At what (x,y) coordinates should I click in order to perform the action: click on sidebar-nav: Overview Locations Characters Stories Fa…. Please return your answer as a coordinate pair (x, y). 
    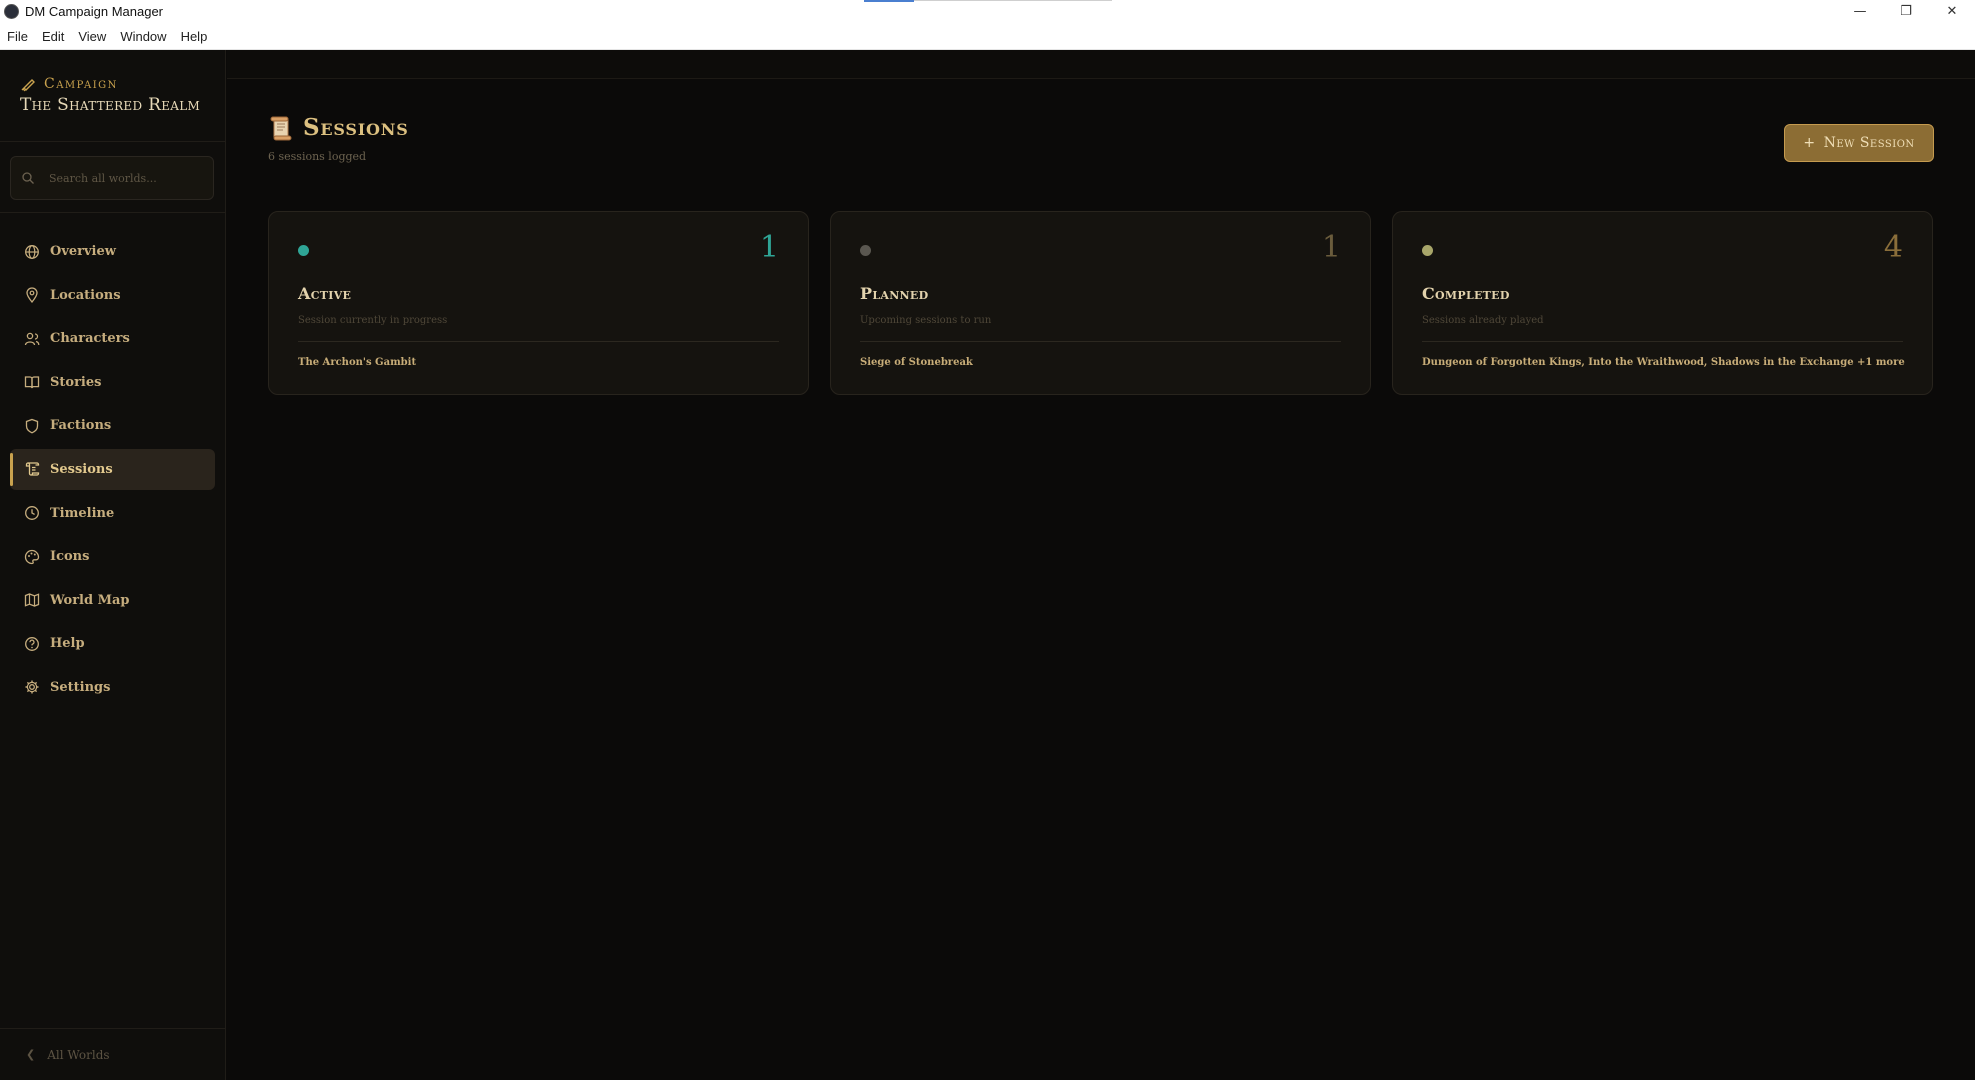
    Looking at the image, I should click on (112, 460).